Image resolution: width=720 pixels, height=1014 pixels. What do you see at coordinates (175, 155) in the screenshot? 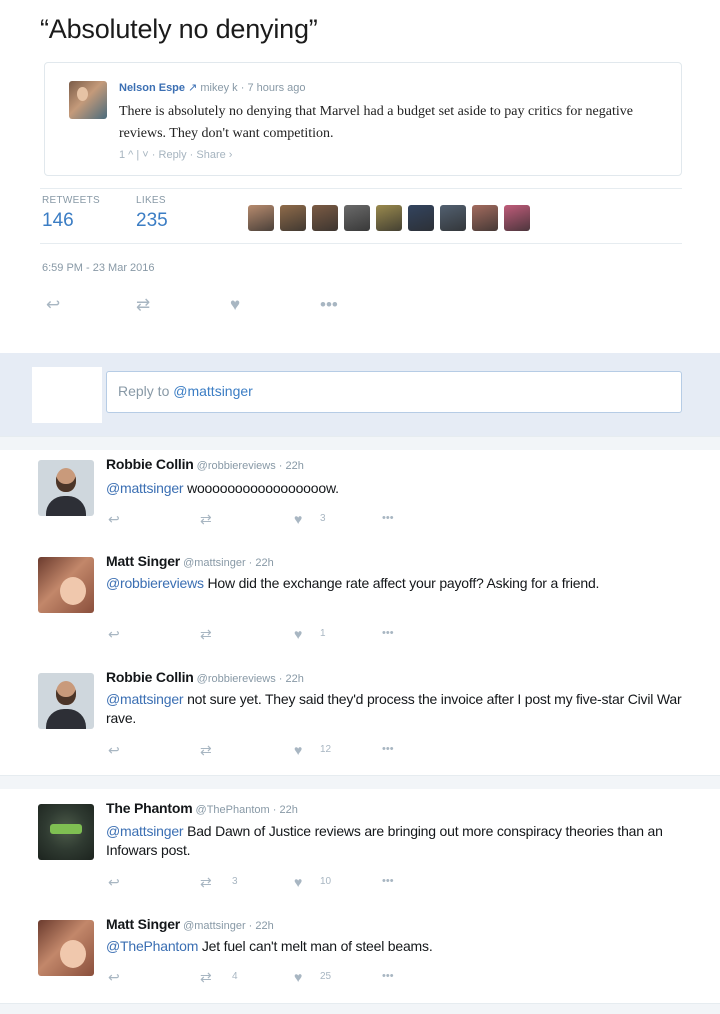
I see `embedded-comment-actions: 1 ^ | ˅ · Reply · Share ›` at bounding box center [175, 155].